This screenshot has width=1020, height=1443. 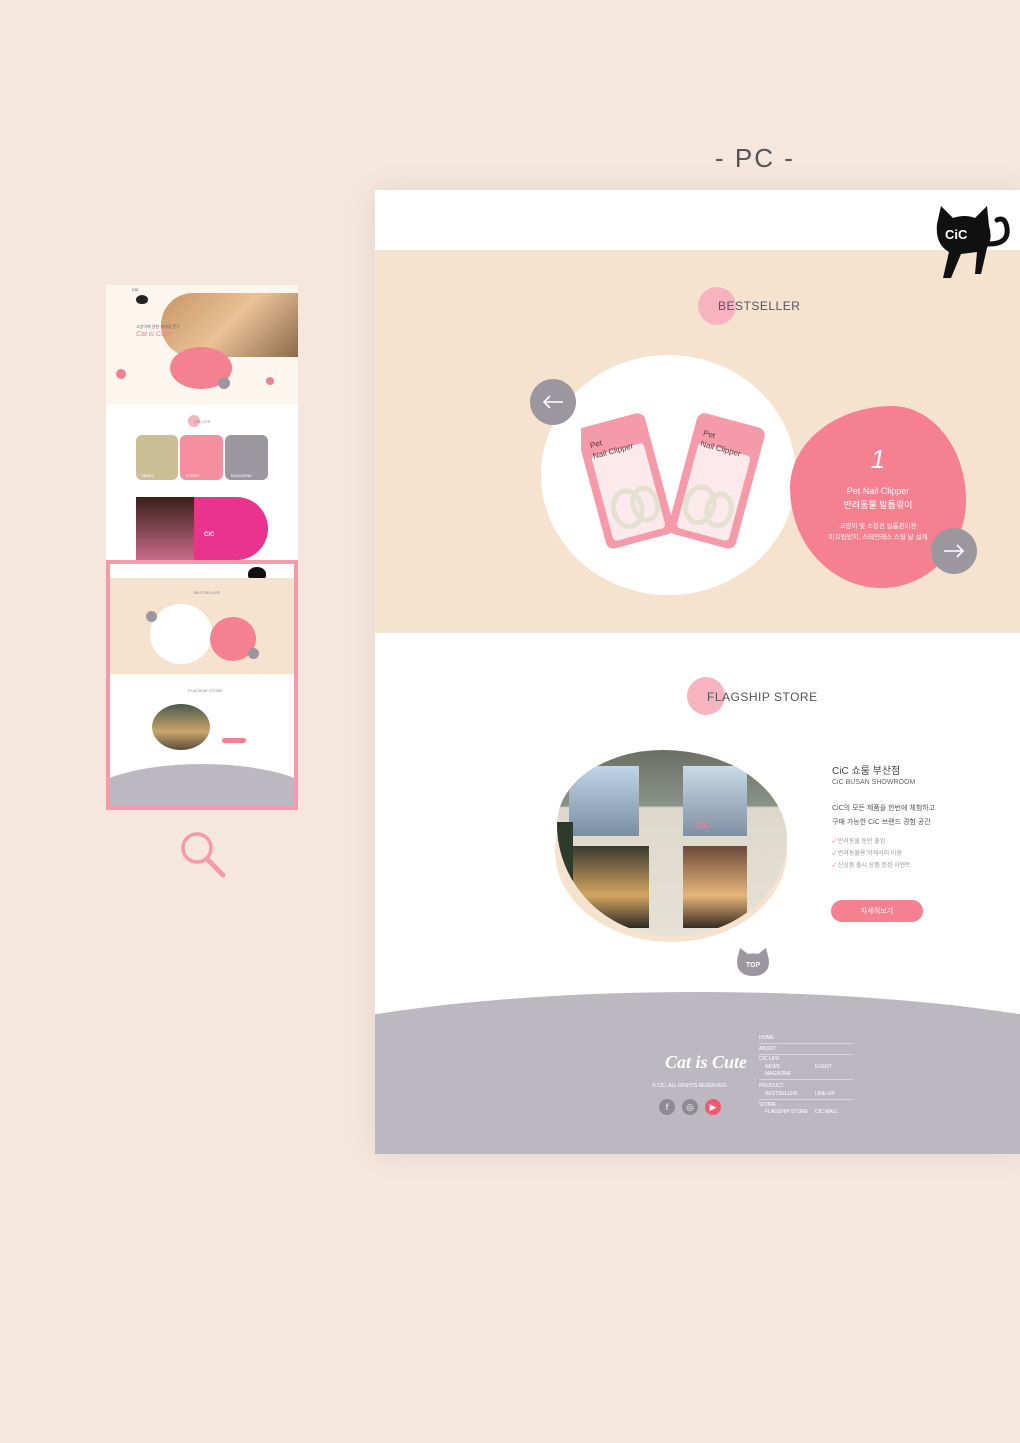 What do you see at coordinates (202, 482) in the screenshot?
I see `thumb-cic-life-section: CIC LIFE NEWS EVENT MAGAZINE CiC` at bounding box center [202, 482].